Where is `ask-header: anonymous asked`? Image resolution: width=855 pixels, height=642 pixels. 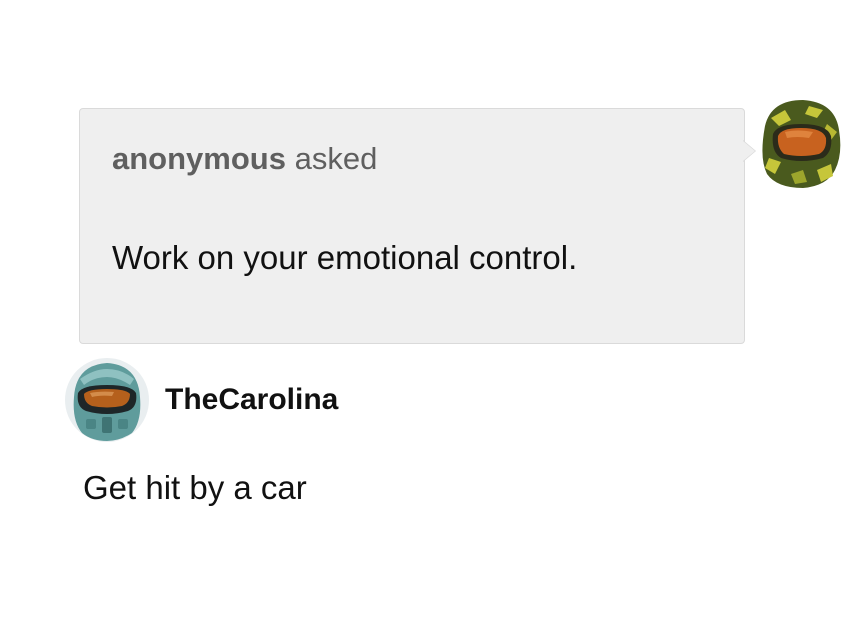
ask-header: anonymous asked is located at coordinates (244, 159).